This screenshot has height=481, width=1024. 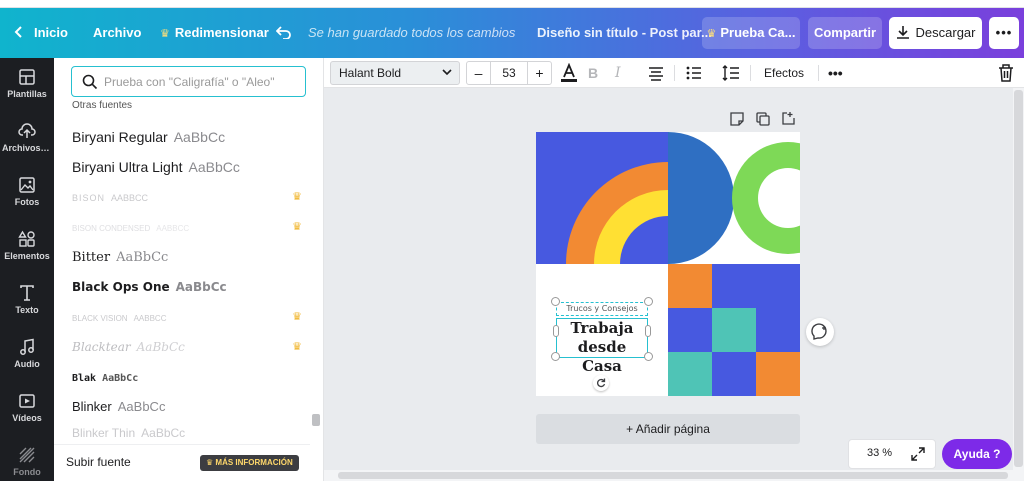 I want to click on text-toolbar: Halant Bold – 53 + B I Efectos •••, so click(x=674, y=73).